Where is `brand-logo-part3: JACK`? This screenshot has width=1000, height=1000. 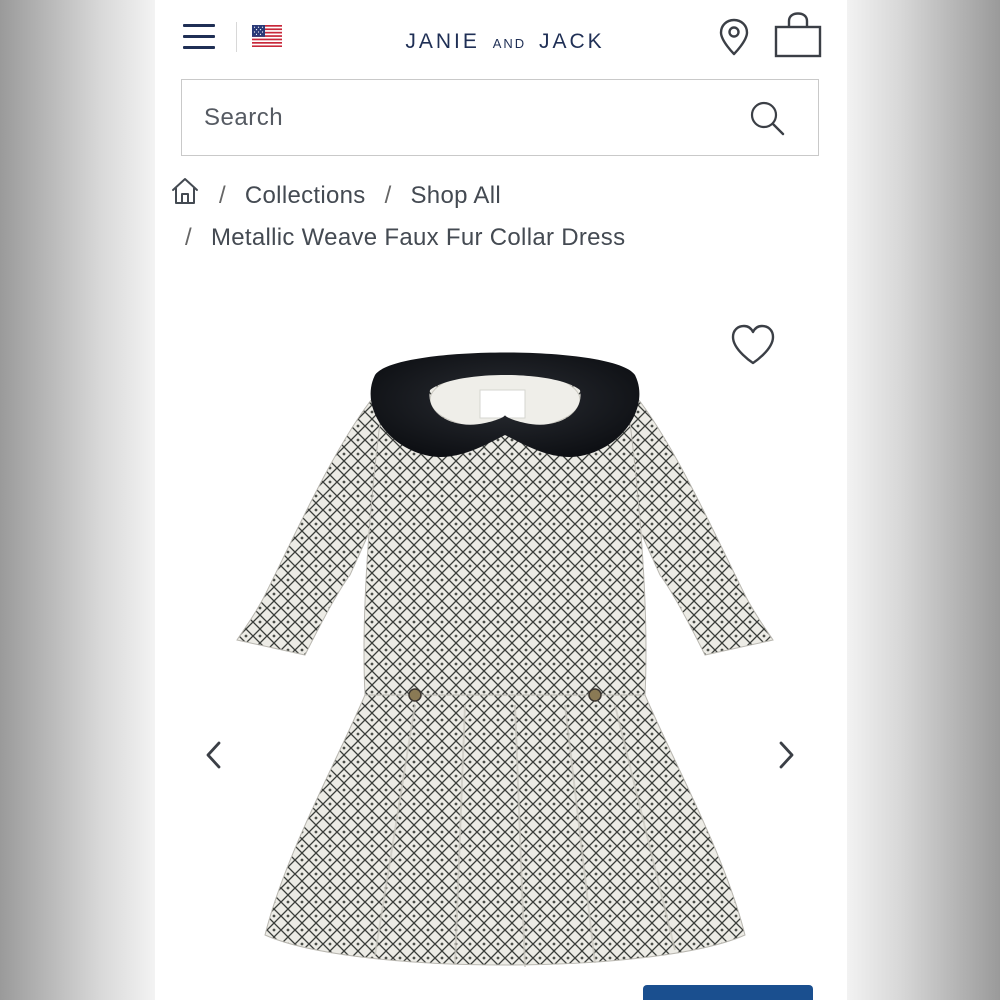
brand-logo-part3: JACK is located at coordinates (571, 41).